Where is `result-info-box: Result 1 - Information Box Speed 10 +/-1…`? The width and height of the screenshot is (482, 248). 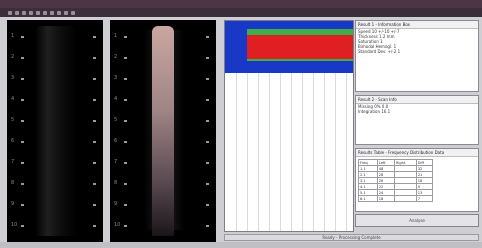
result-info-box: Result 1 - Information Box Speed 10 +/-1… is located at coordinates (417, 56).